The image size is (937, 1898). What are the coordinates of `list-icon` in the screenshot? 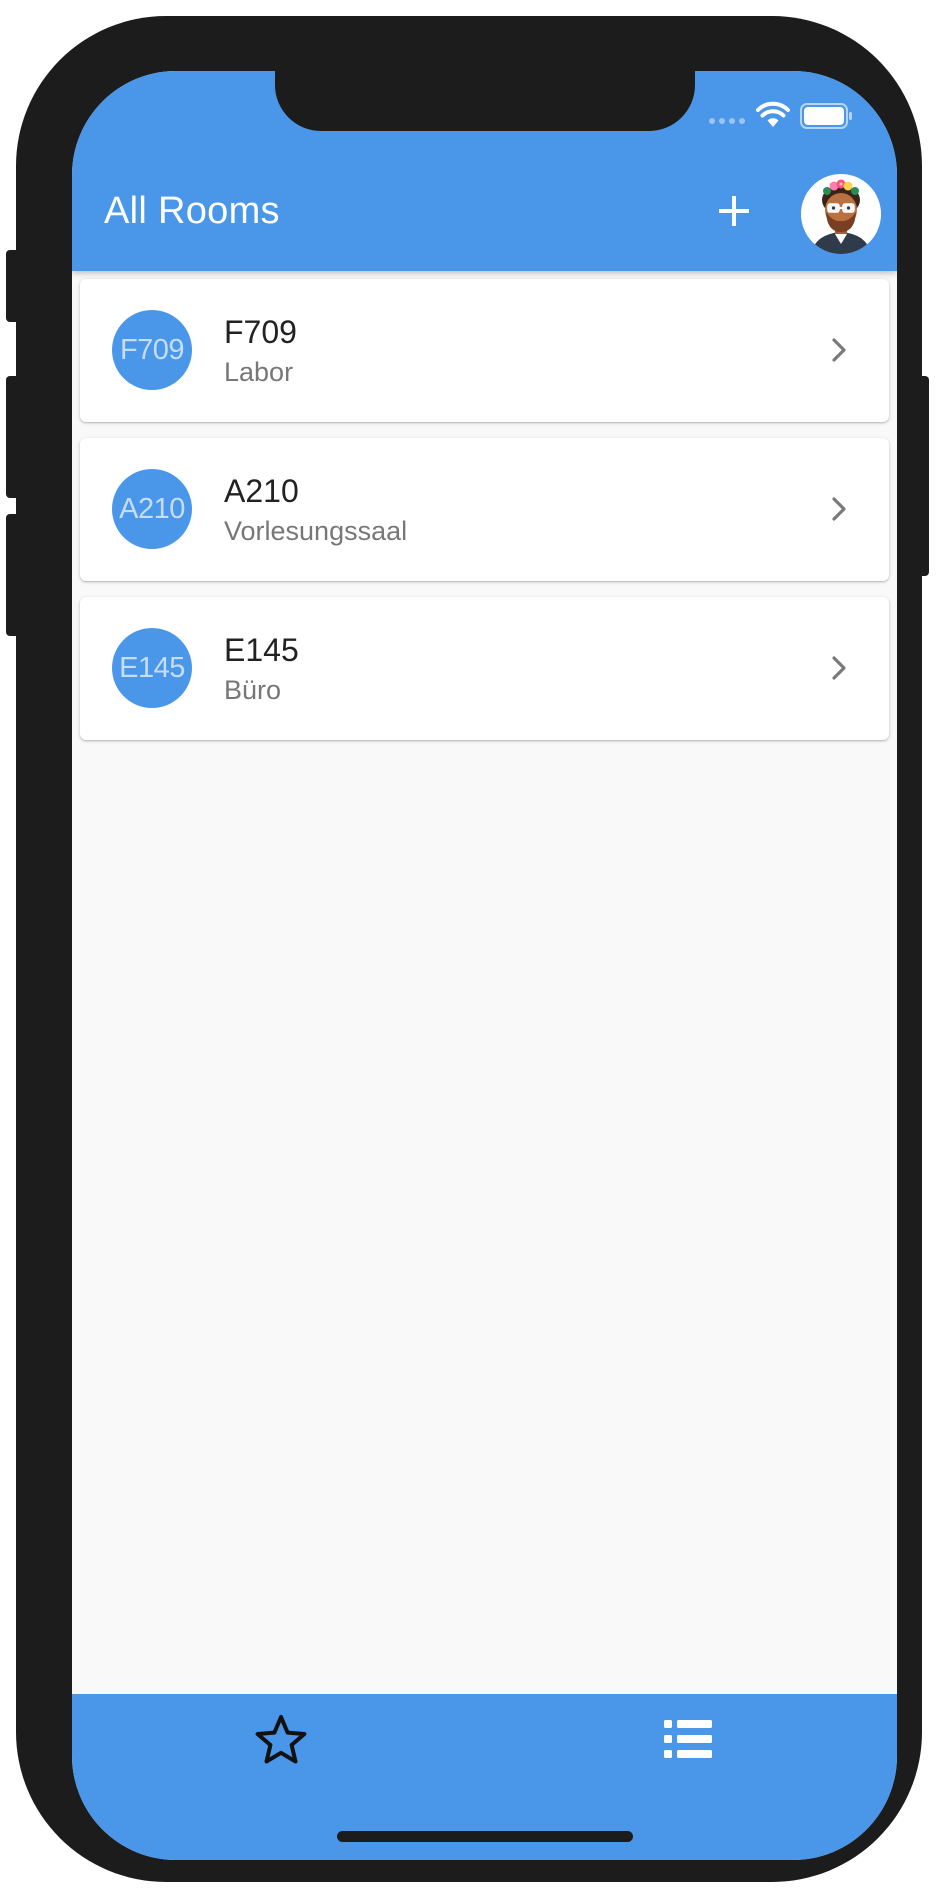 It's located at (688, 1739).